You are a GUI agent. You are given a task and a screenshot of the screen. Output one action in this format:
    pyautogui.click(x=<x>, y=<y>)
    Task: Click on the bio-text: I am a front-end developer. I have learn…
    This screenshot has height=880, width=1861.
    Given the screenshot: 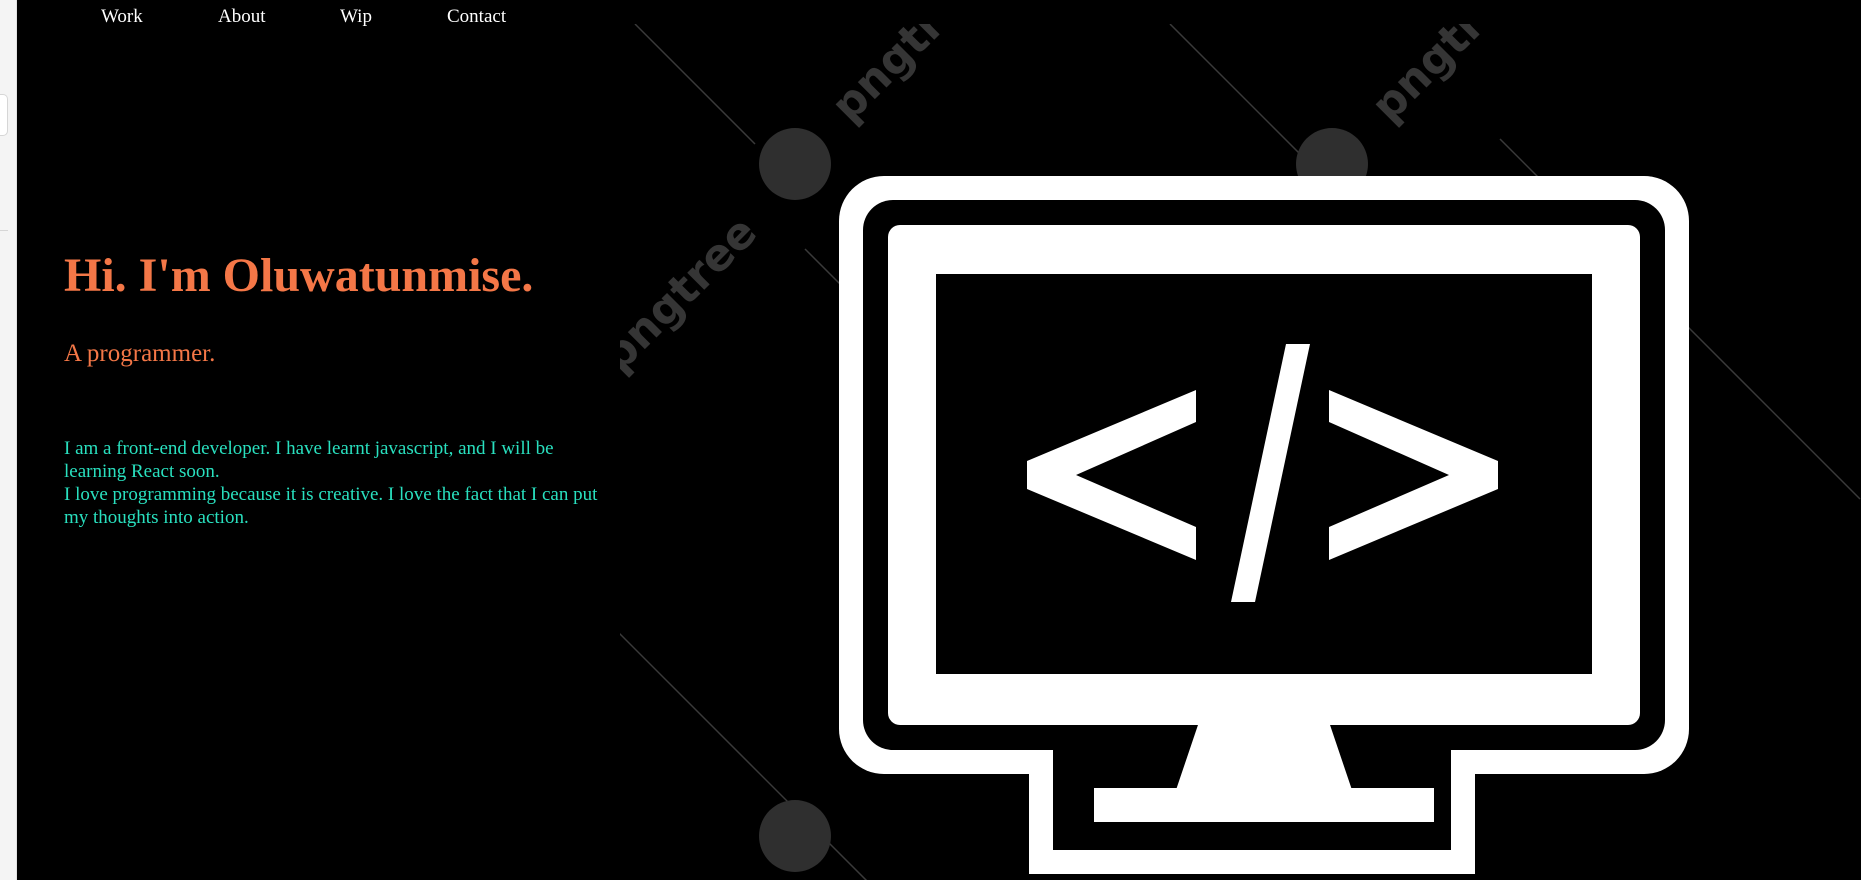 What is the action you would take?
    pyautogui.click(x=334, y=483)
    